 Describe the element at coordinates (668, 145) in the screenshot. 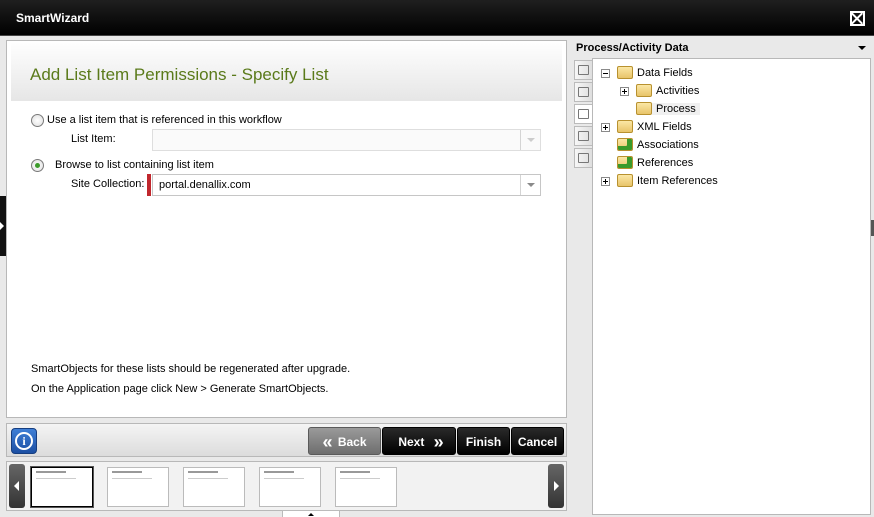

I see `tree-node-label: Associations` at that location.